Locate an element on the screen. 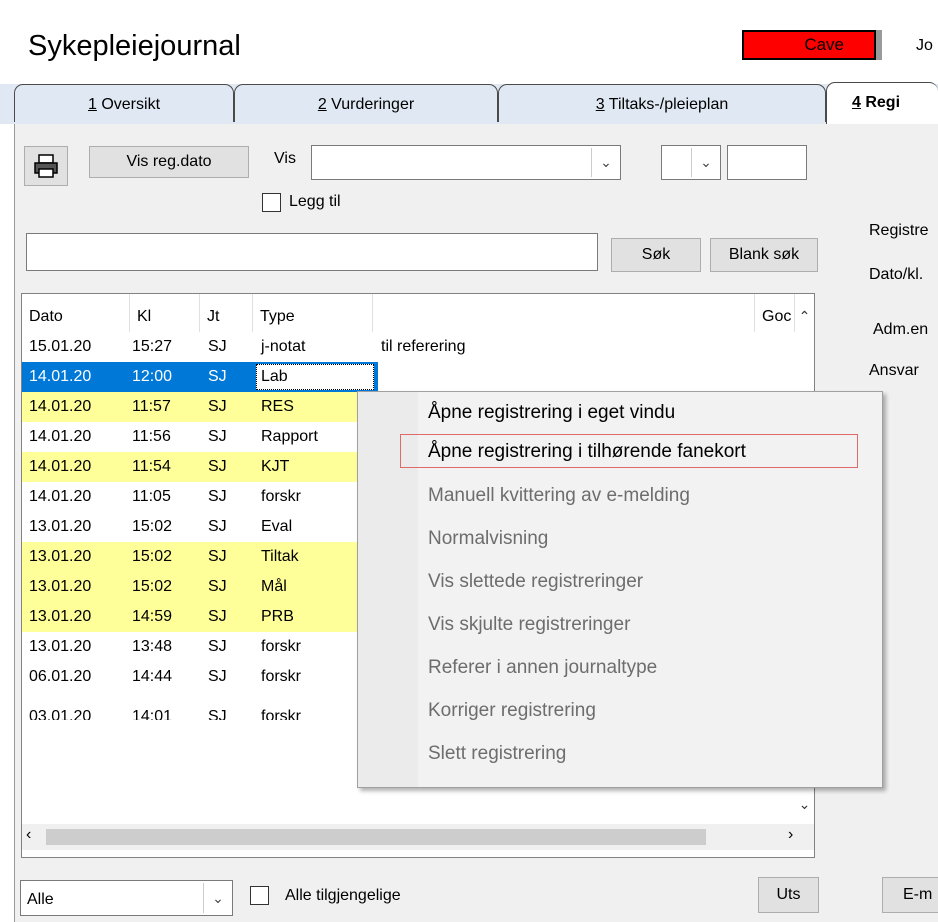 Image resolution: width=938 pixels, height=922 pixels. menu-item-refer-journal: Referer i annen journaltype is located at coordinates (542, 668).